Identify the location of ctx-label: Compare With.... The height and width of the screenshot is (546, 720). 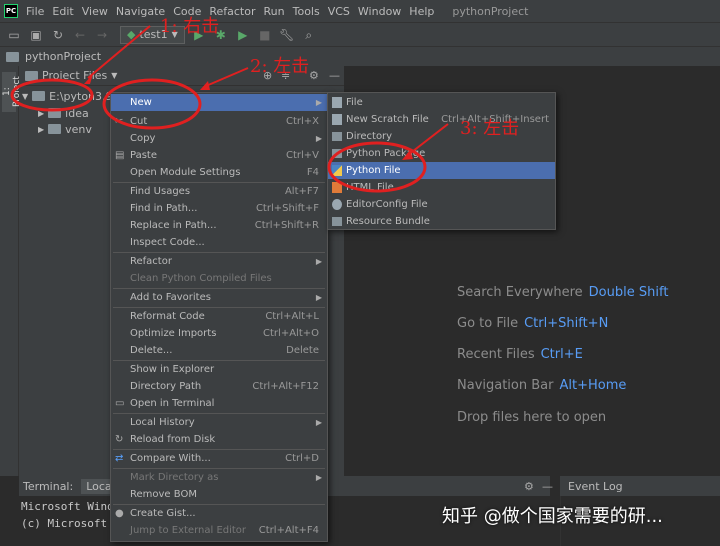
(170, 458).